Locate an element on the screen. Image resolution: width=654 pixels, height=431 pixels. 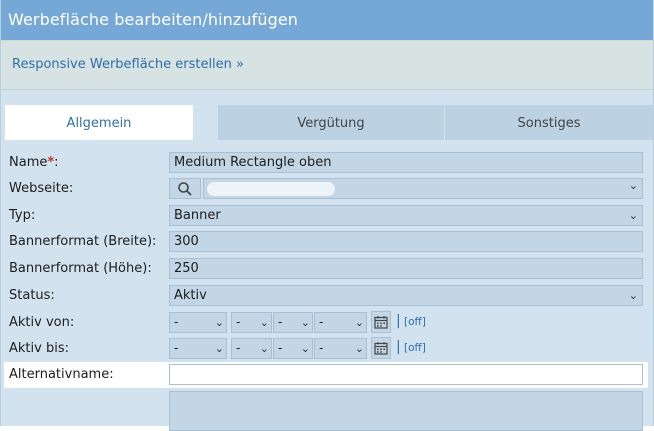
aktiv-bis-date-select: - ⌄ is located at coordinates (198, 348).